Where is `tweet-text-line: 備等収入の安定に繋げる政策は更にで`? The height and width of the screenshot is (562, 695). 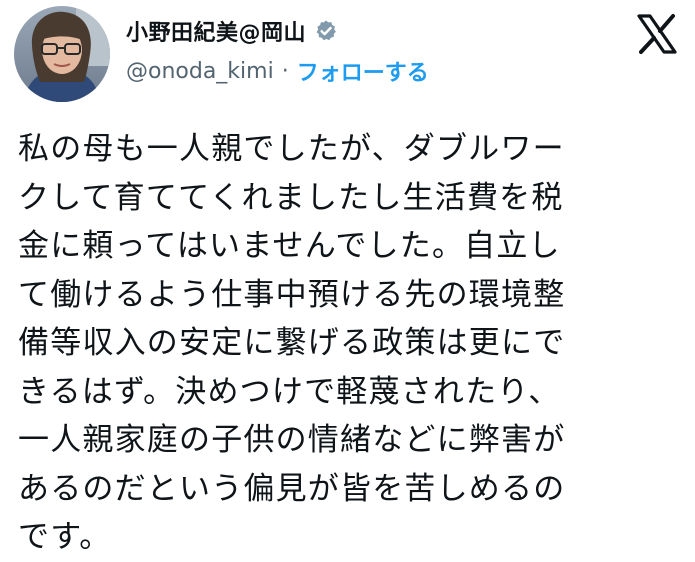
tweet-text-line: 備等収入の安定に繋げる政策は更にで is located at coordinates (292, 343).